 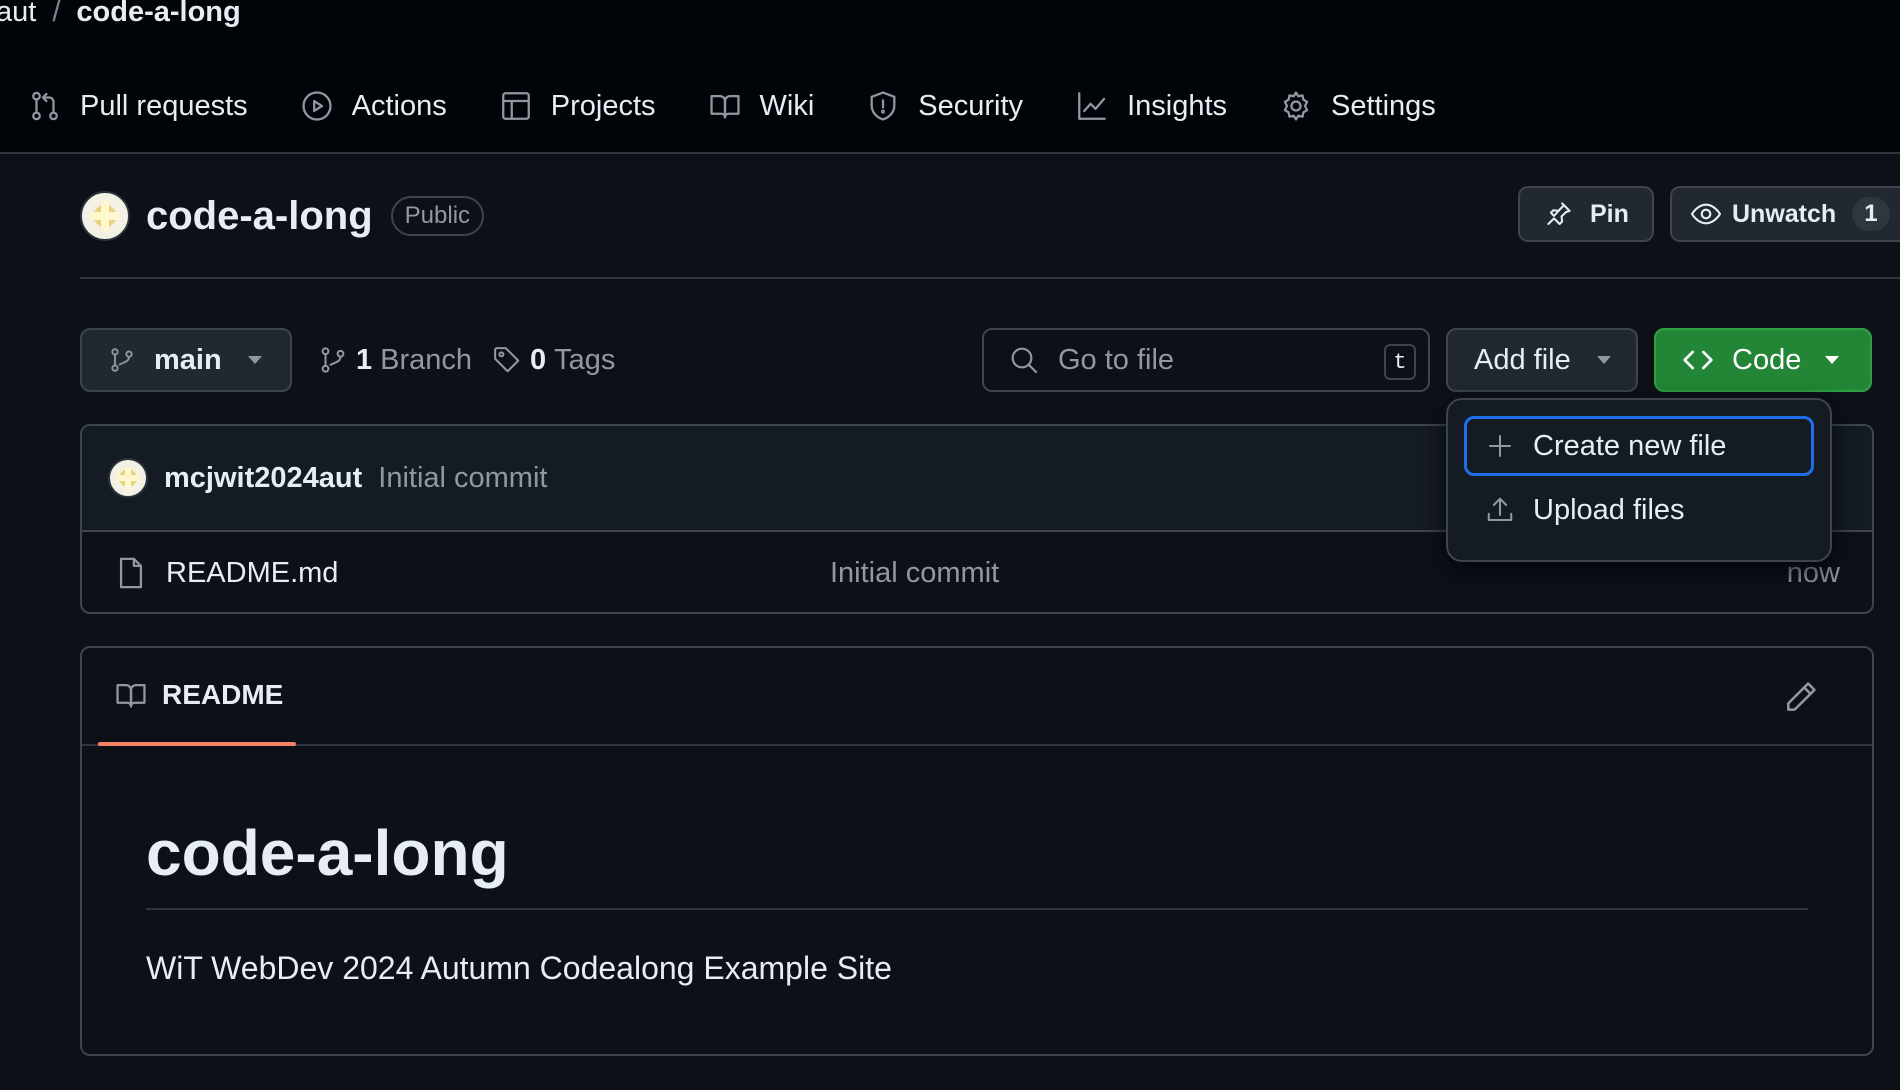 What do you see at coordinates (1400, 362) in the screenshot?
I see `keyboard-shortcut-hint: t` at bounding box center [1400, 362].